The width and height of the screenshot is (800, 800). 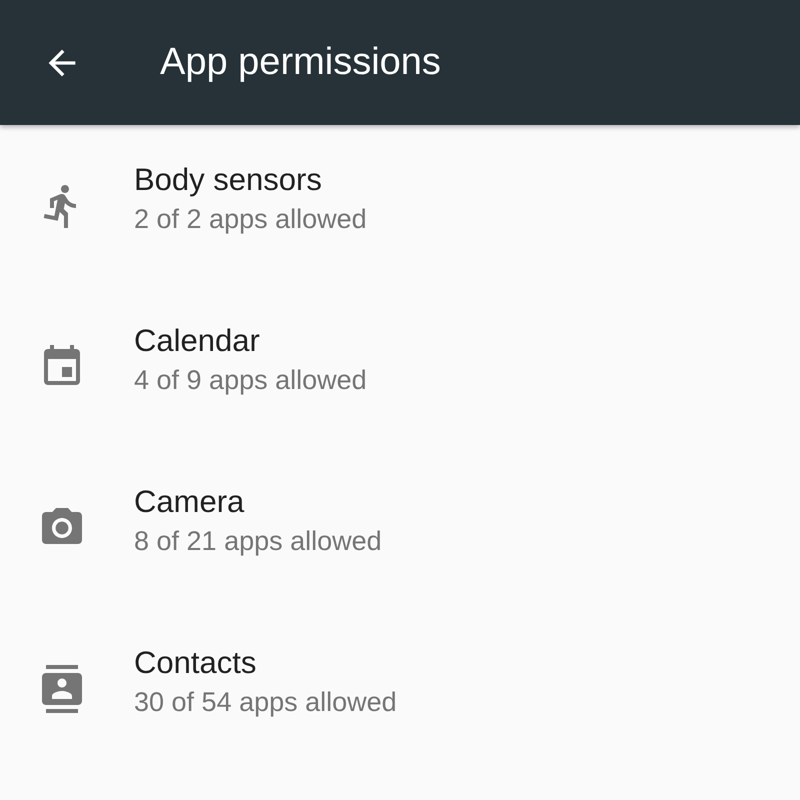 I want to click on permission-name: Body sensors, so click(x=228, y=180).